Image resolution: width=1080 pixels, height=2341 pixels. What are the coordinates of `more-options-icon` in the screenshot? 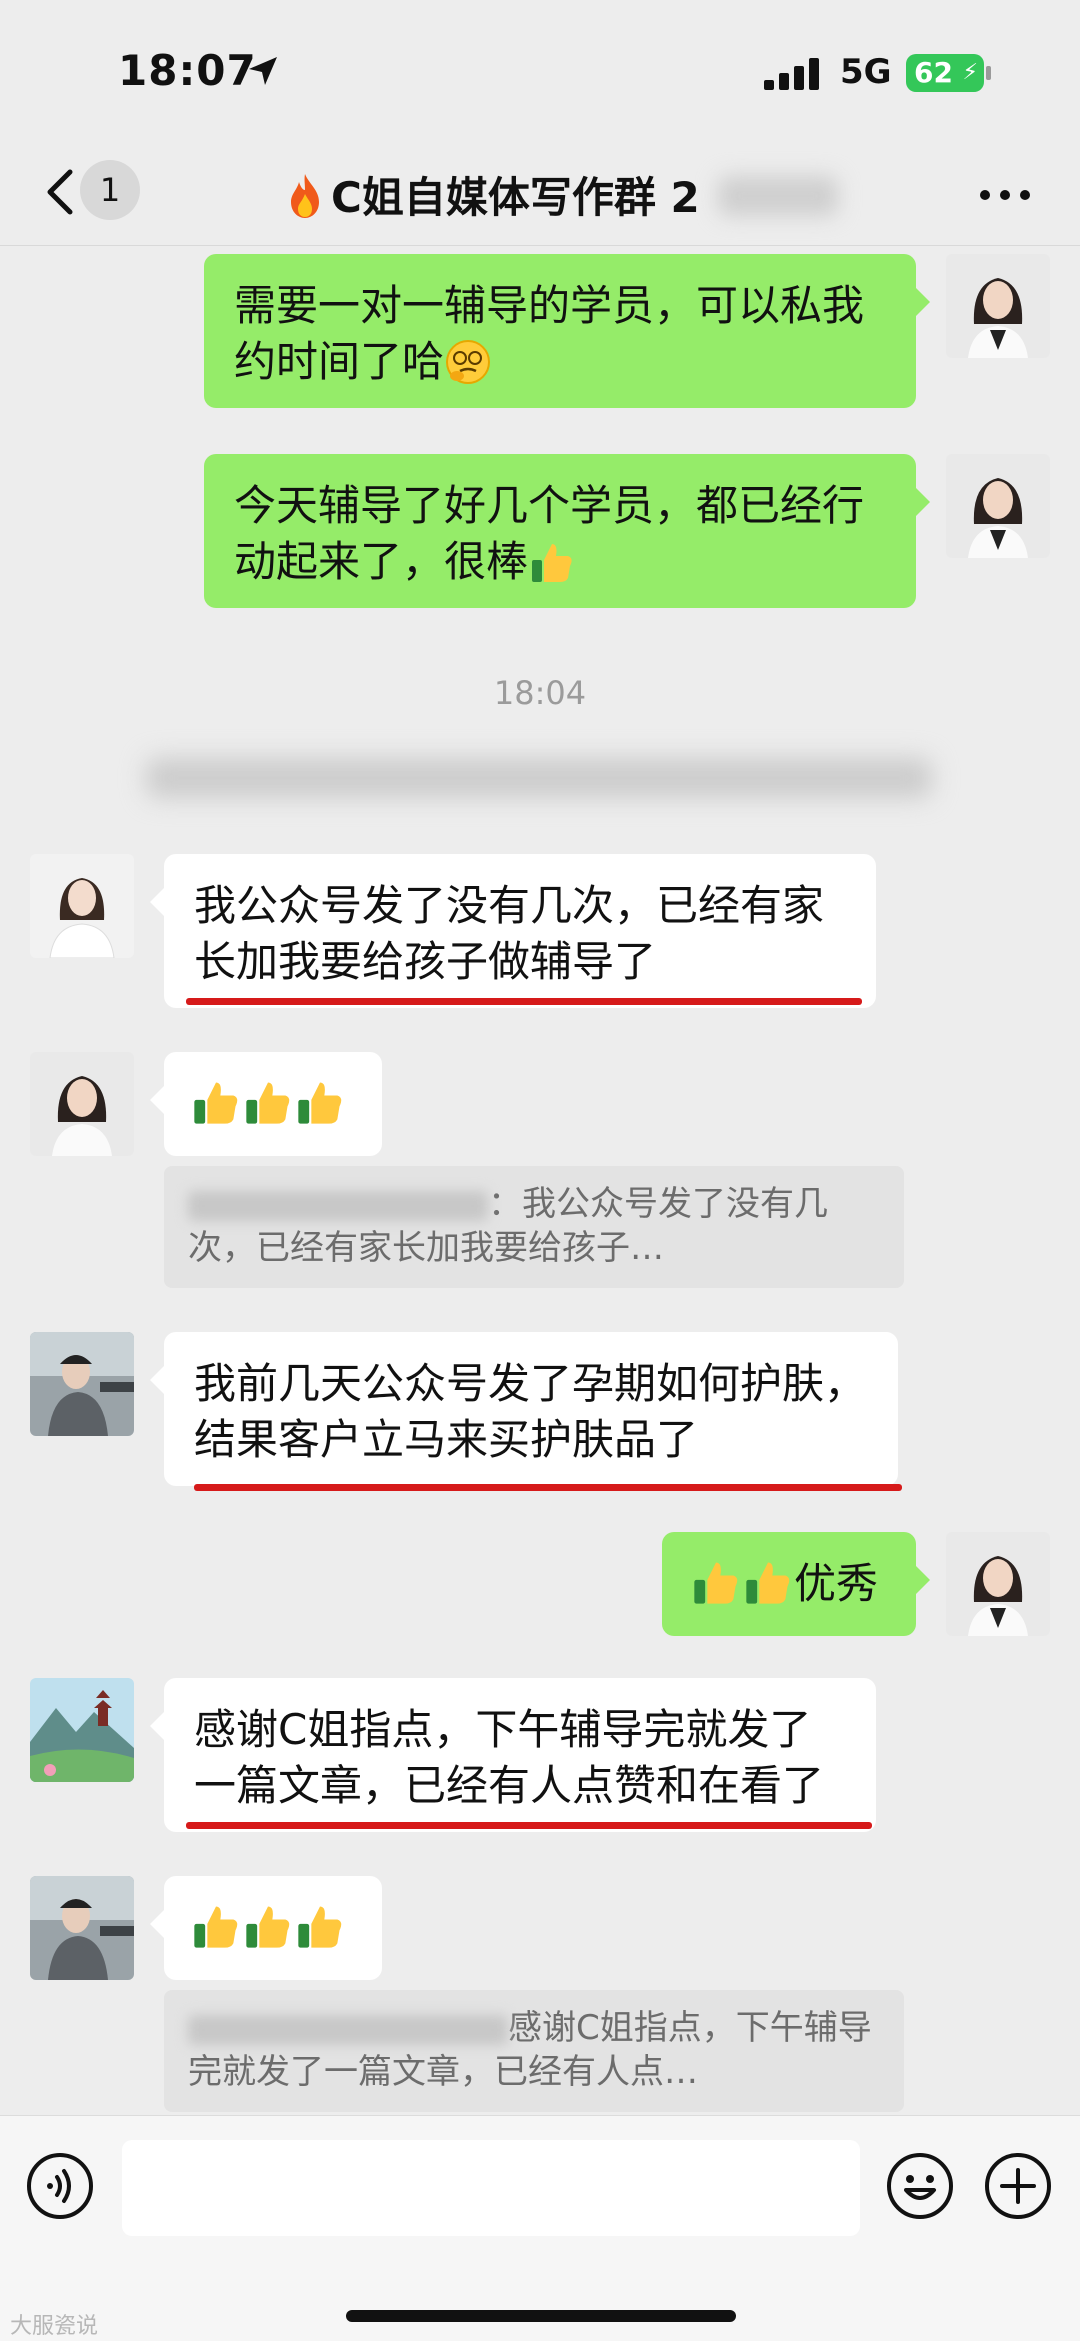 It's located at (1010, 194).